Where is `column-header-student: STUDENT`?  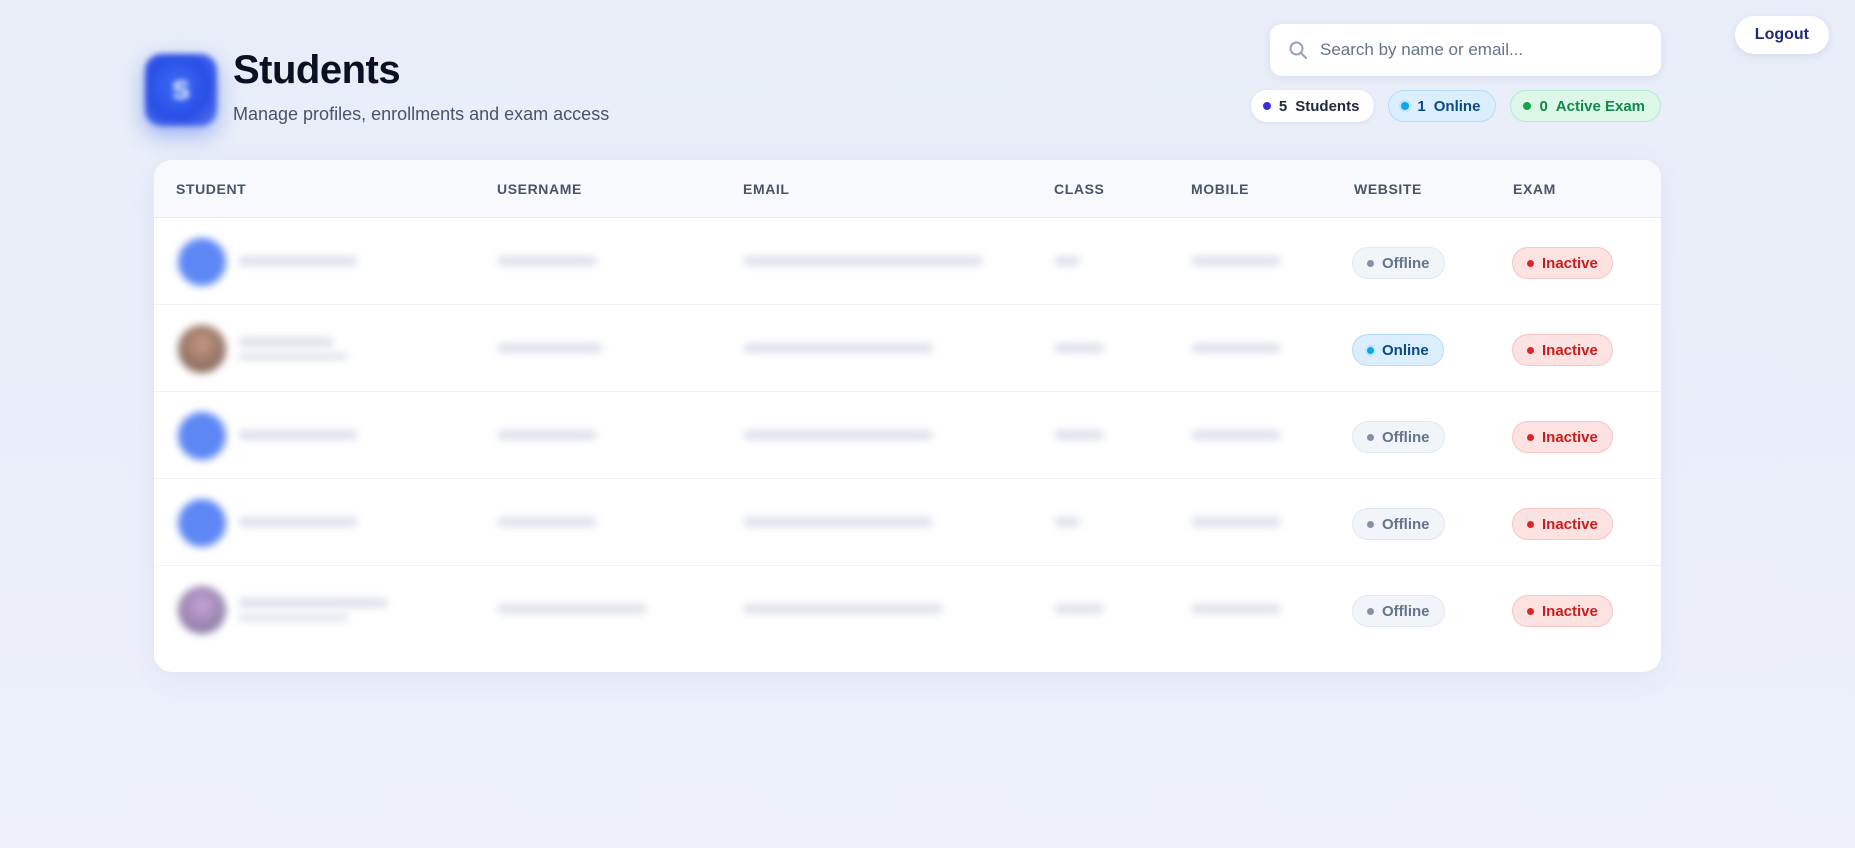
column-header-student: STUDENT is located at coordinates (211, 189).